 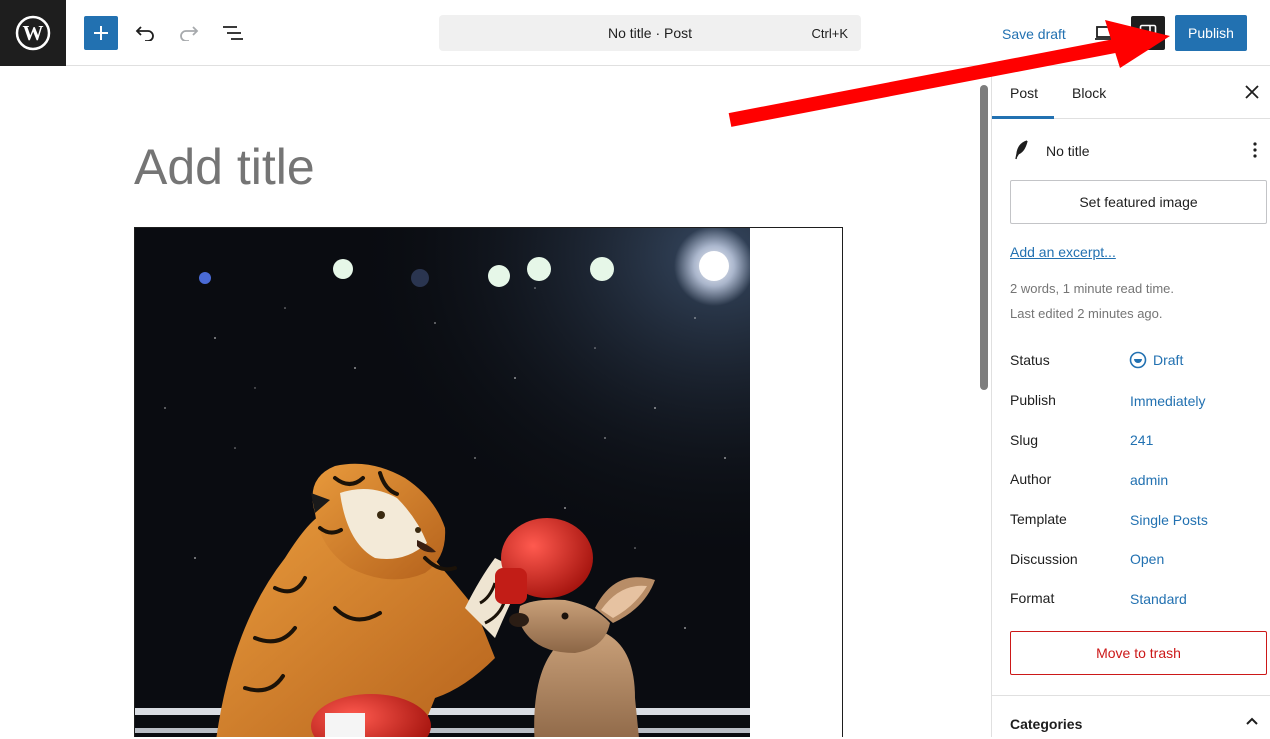 What do you see at coordinates (1149, 480) in the screenshot?
I see `author-value: admin` at bounding box center [1149, 480].